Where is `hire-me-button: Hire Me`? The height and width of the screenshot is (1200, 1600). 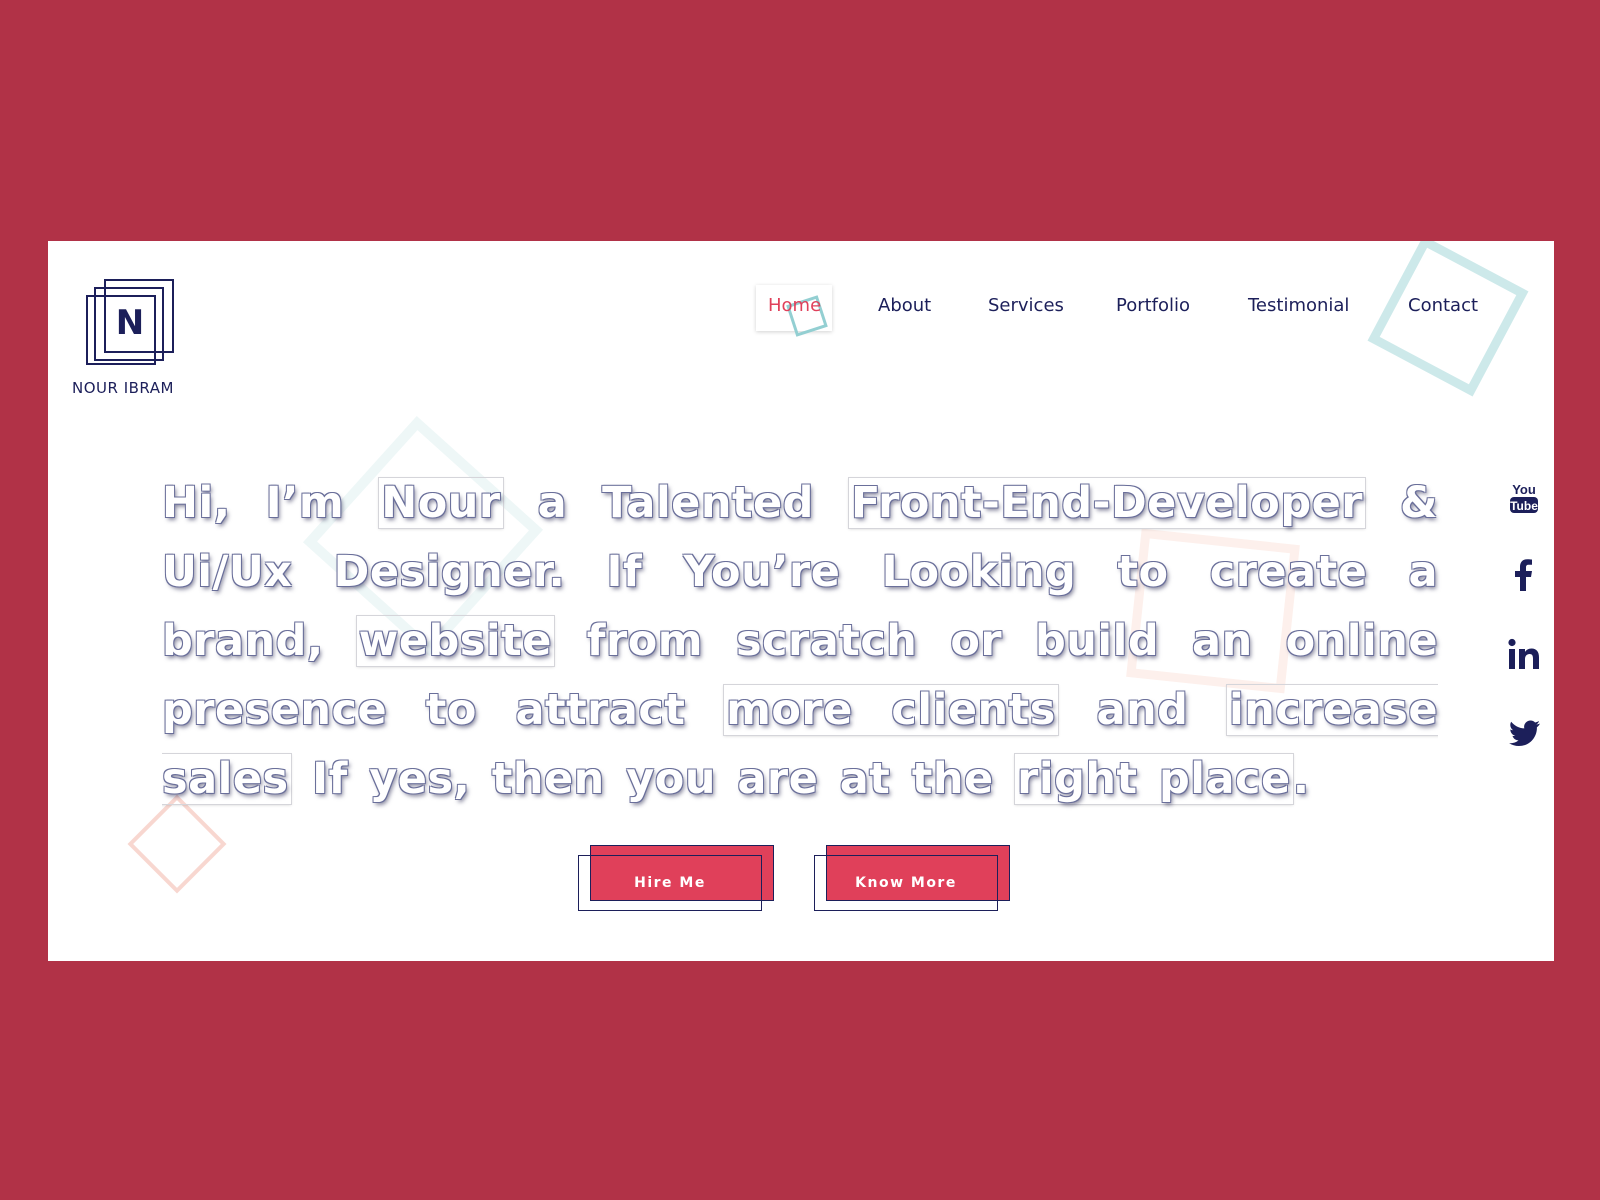
hire-me-button: Hire Me is located at coordinates (676, 879).